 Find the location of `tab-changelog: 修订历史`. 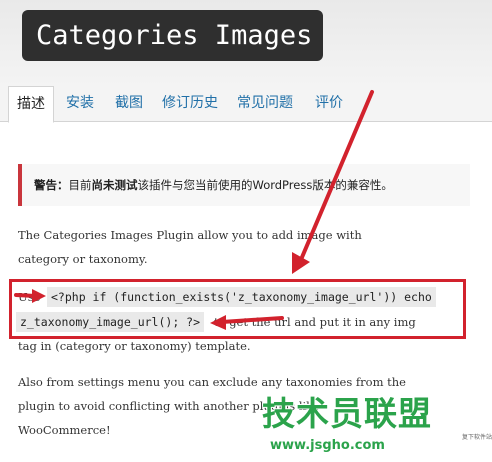

tab-changelog: 修订历史 is located at coordinates (190, 104).